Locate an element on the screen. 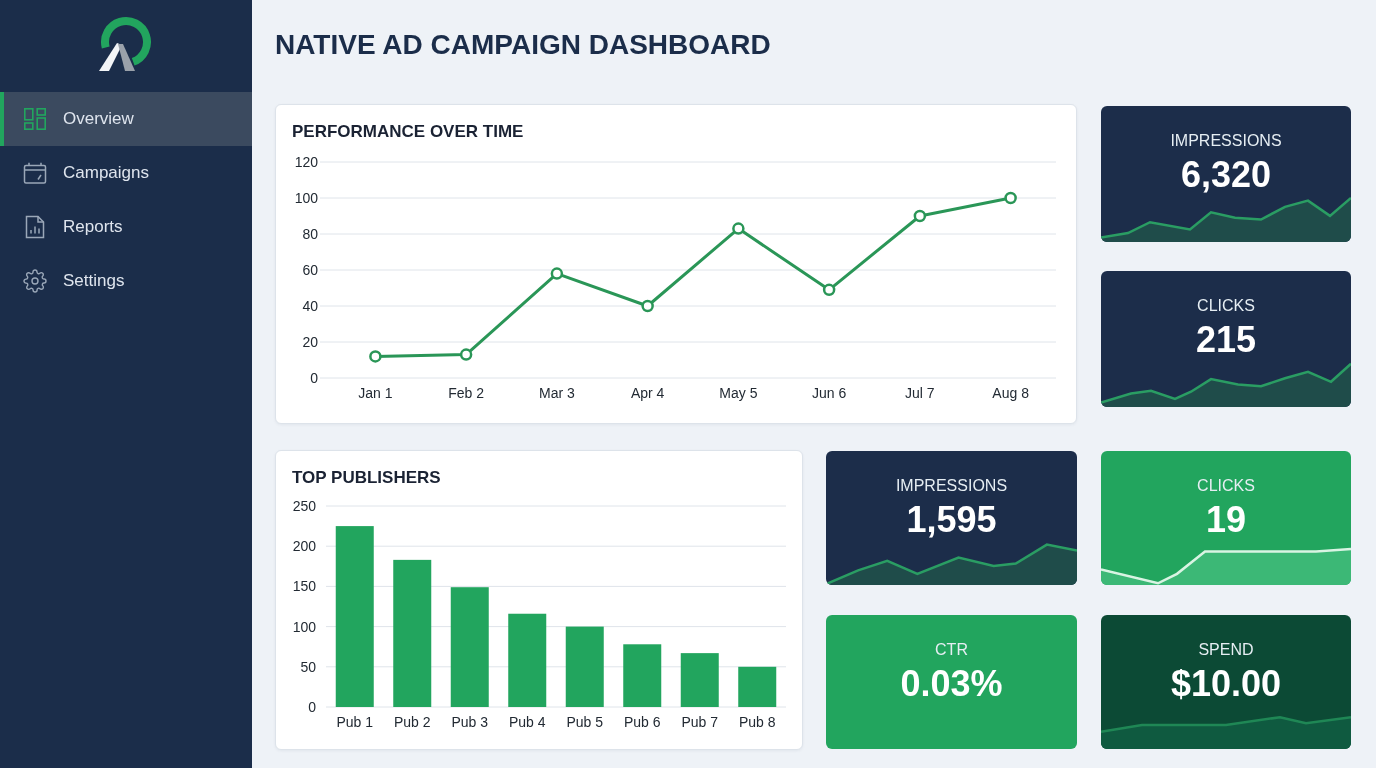  axis-label: Pub 1 is located at coordinates (355, 722).